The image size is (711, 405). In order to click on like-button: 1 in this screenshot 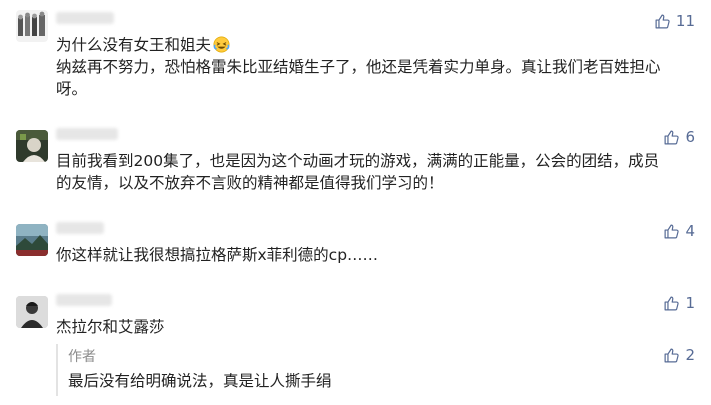, I will do `click(679, 303)`.